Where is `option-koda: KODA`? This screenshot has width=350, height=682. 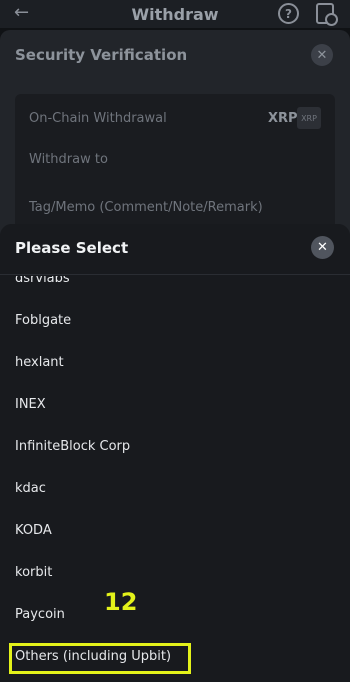 option-koda: KODA is located at coordinates (175, 530).